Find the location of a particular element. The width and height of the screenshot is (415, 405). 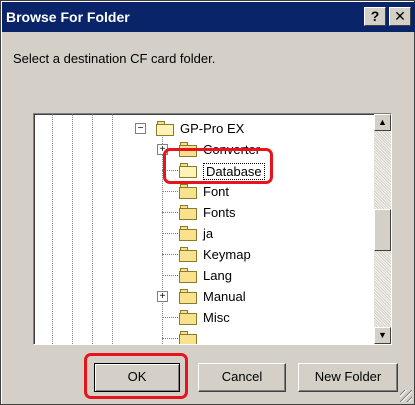

instruction-text: Select a destination CF card folder. is located at coordinates (114, 58).